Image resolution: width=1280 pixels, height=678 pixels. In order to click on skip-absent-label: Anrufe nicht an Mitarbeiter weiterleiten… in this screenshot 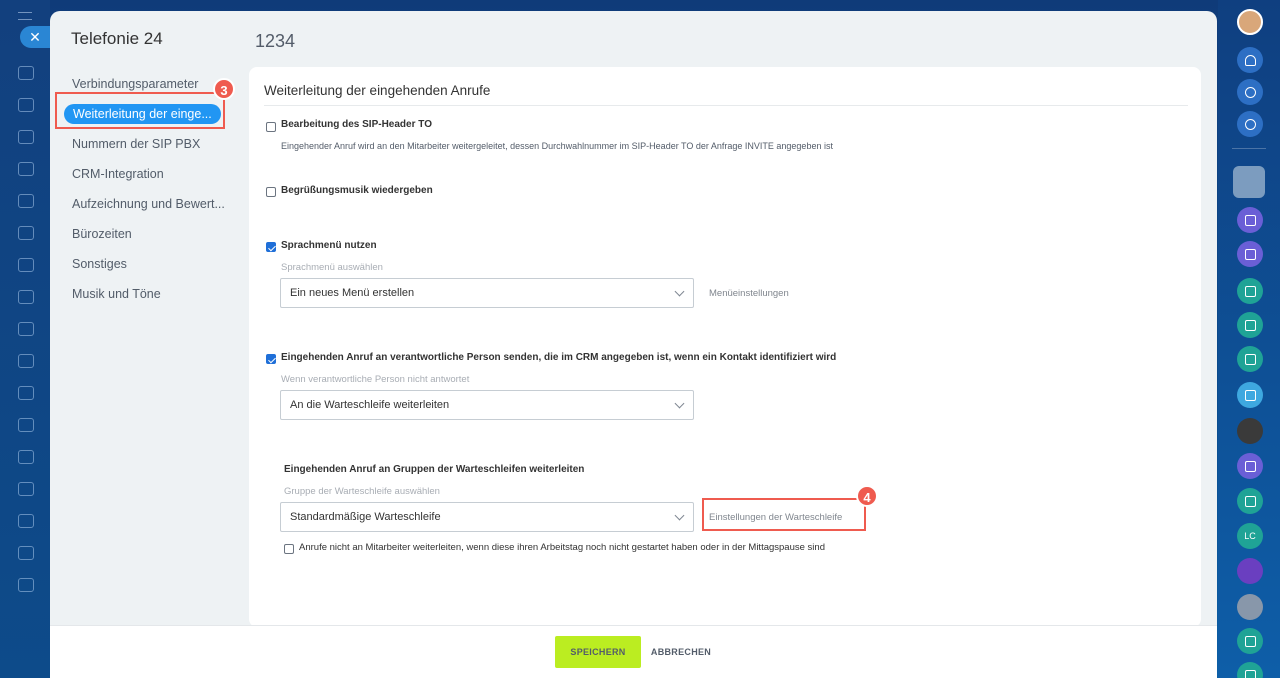, I will do `click(562, 547)`.